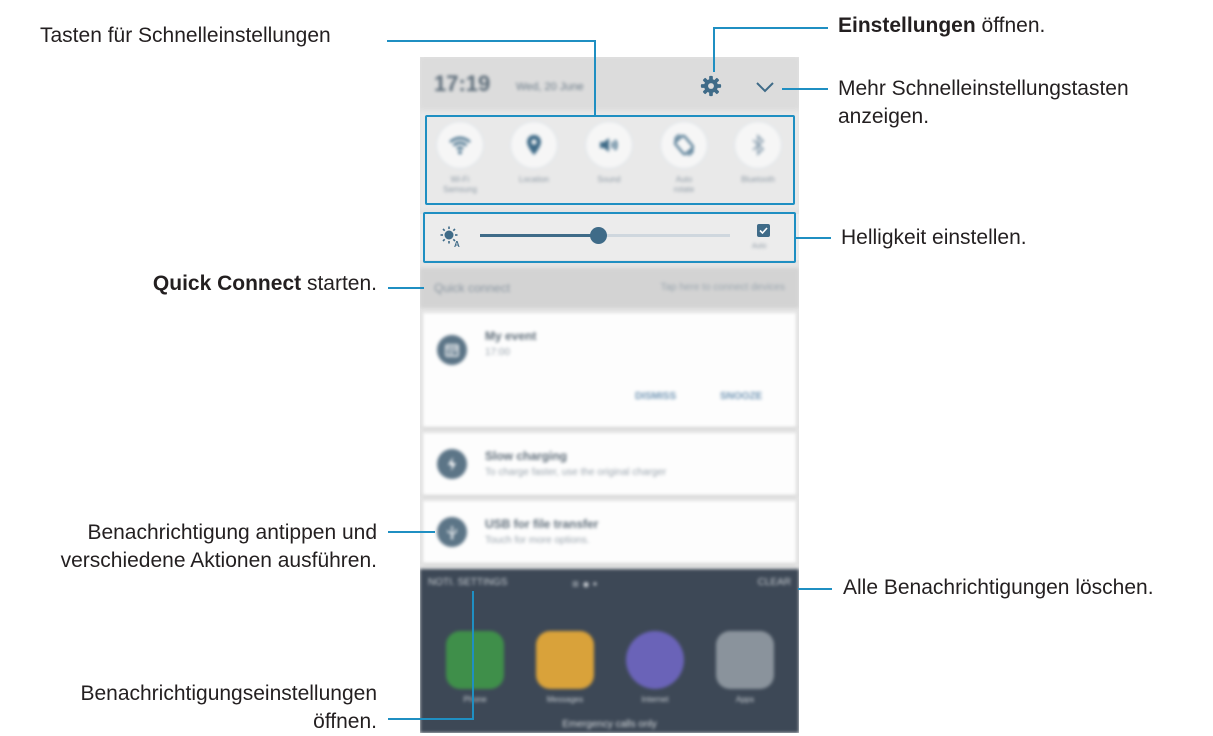  Describe the element at coordinates (815, 589) in the screenshot. I see `line-clear-all` at that location.